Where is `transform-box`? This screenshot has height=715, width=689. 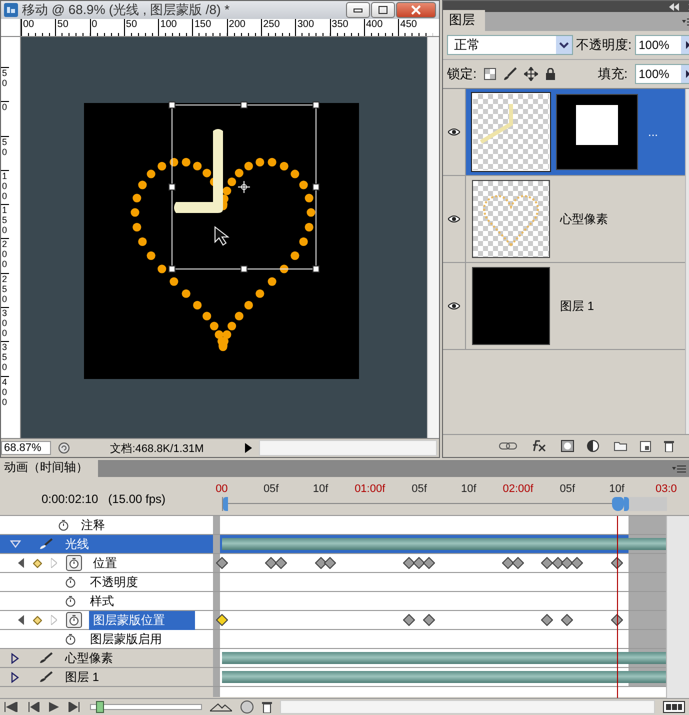
transform-box is located at coordinates (244, 187).